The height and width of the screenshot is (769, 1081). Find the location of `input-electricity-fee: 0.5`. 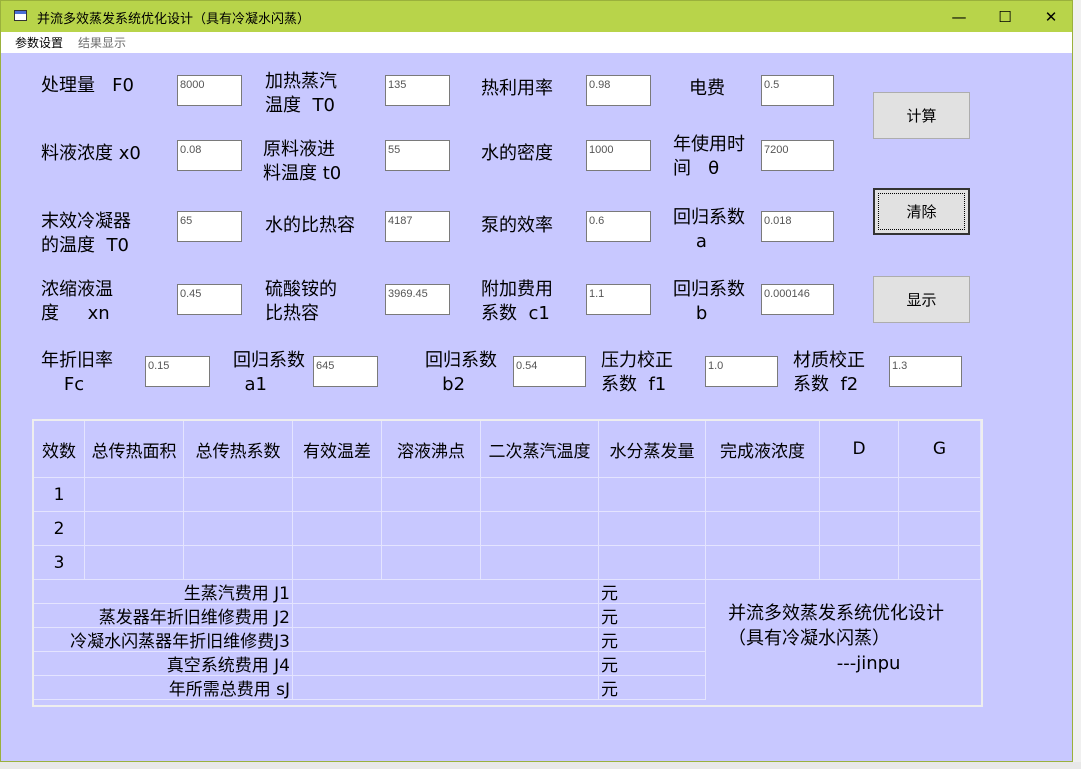

input-electricity-fee: 0.5 is located at coordinates (797, 90).